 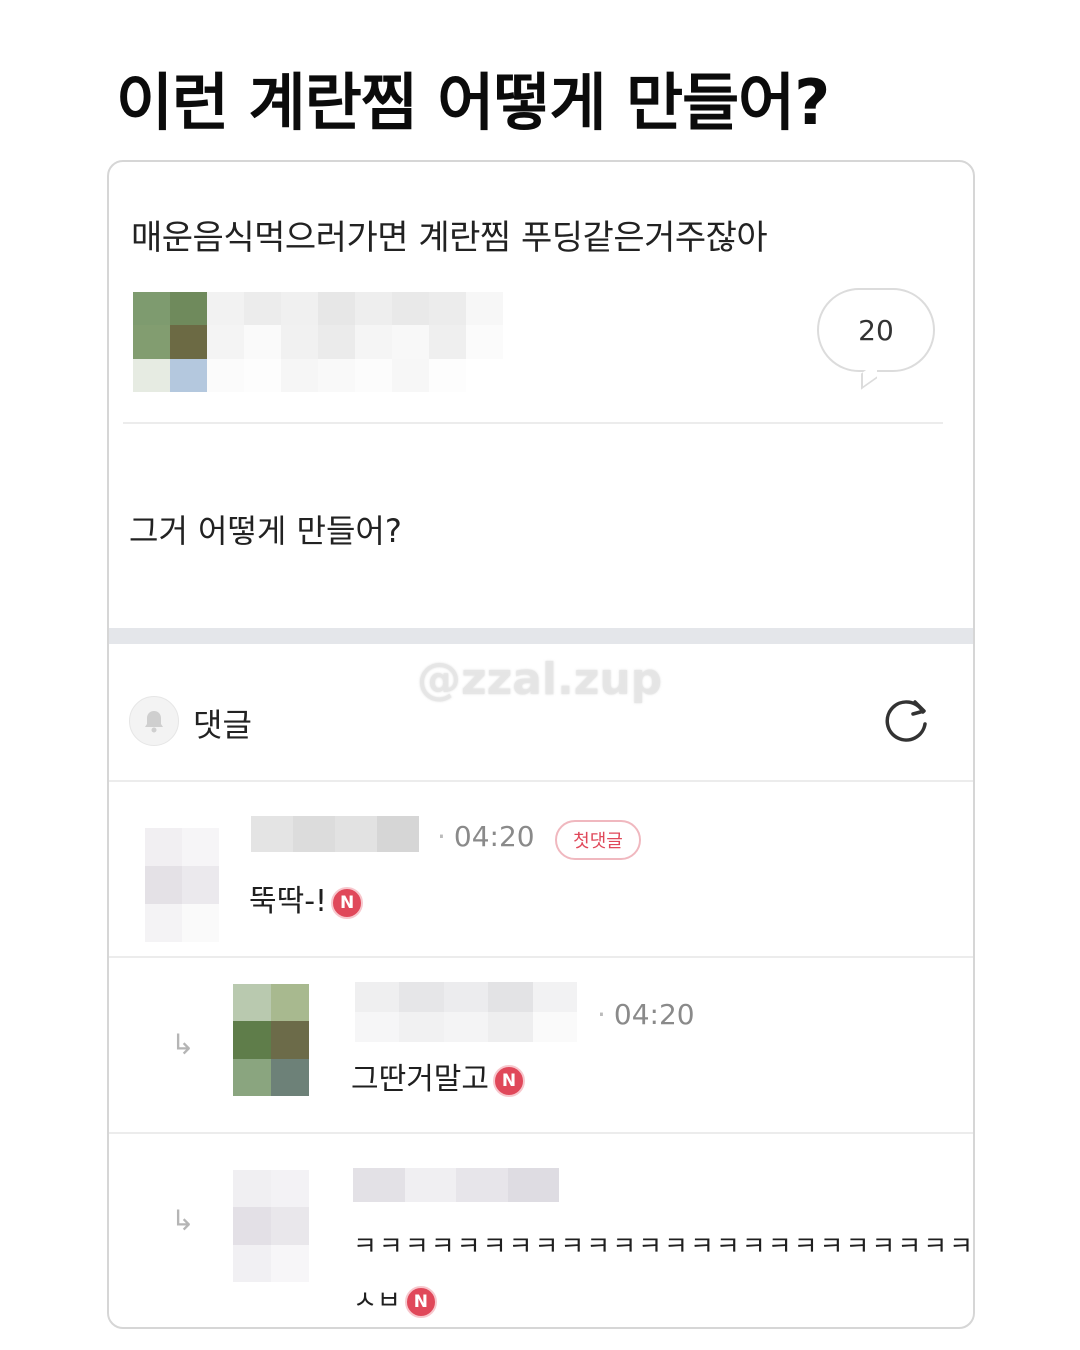 I want to click on comment-text-value: 그딴거말고, so click(x=420, y=1079).